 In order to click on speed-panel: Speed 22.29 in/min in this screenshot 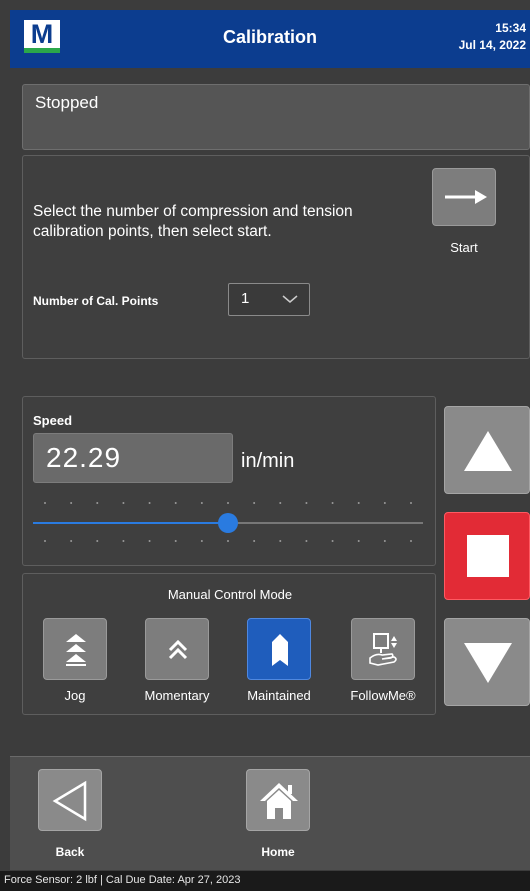, I will do `click(229, 481)`.